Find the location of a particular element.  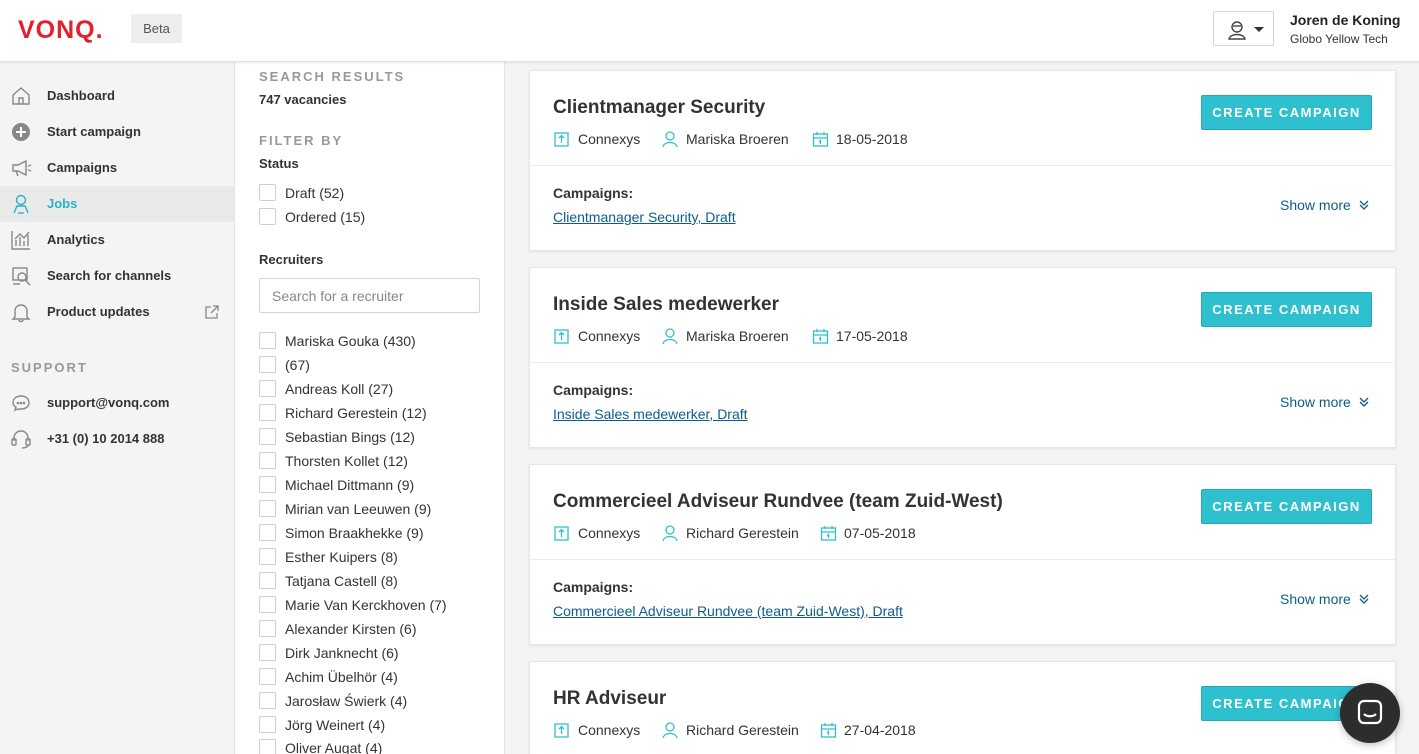

job-date: 18-05-2018 is located at coordinates (872, 139).